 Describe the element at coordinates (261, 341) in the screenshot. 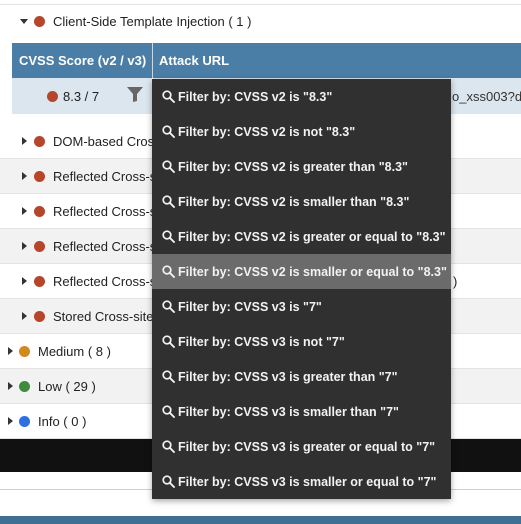

I see `filter-menu-item-label: Filter by: CVSS v3 is not "7"` at that location.